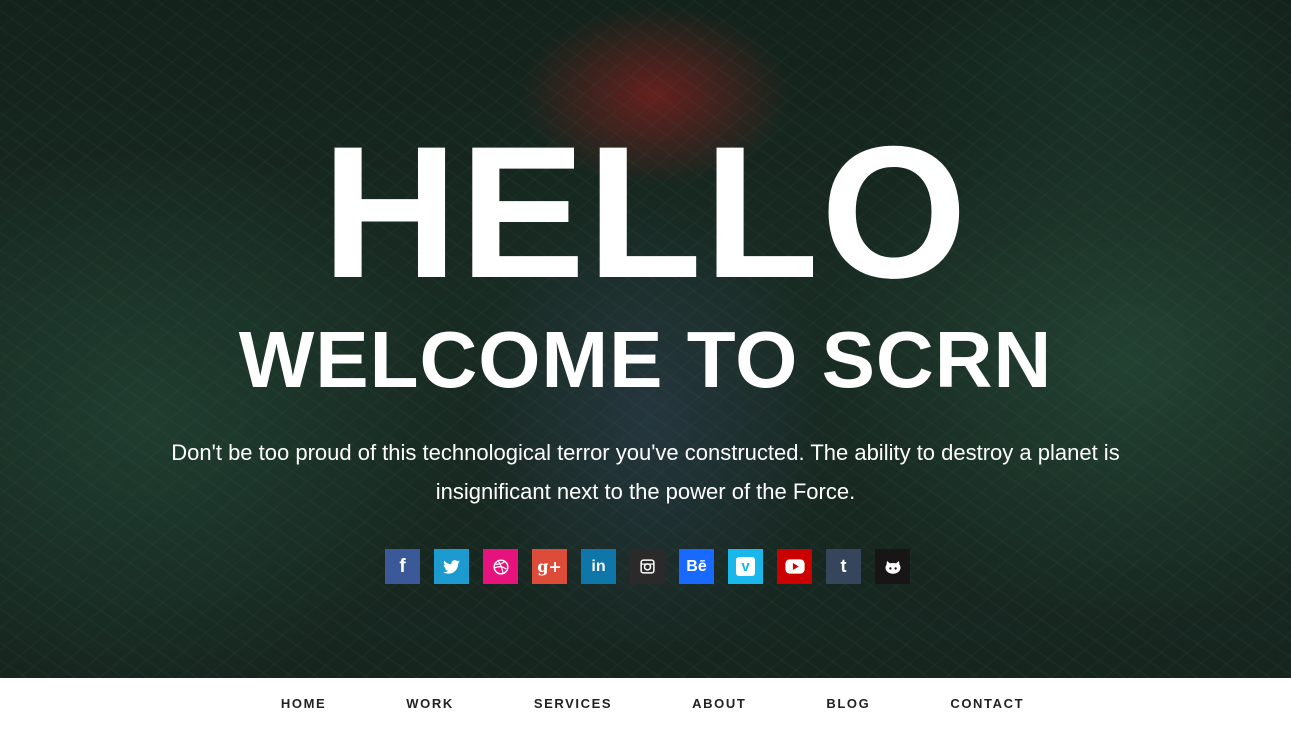  I want to click on nav-item-work: WORK, so click(430, 703).